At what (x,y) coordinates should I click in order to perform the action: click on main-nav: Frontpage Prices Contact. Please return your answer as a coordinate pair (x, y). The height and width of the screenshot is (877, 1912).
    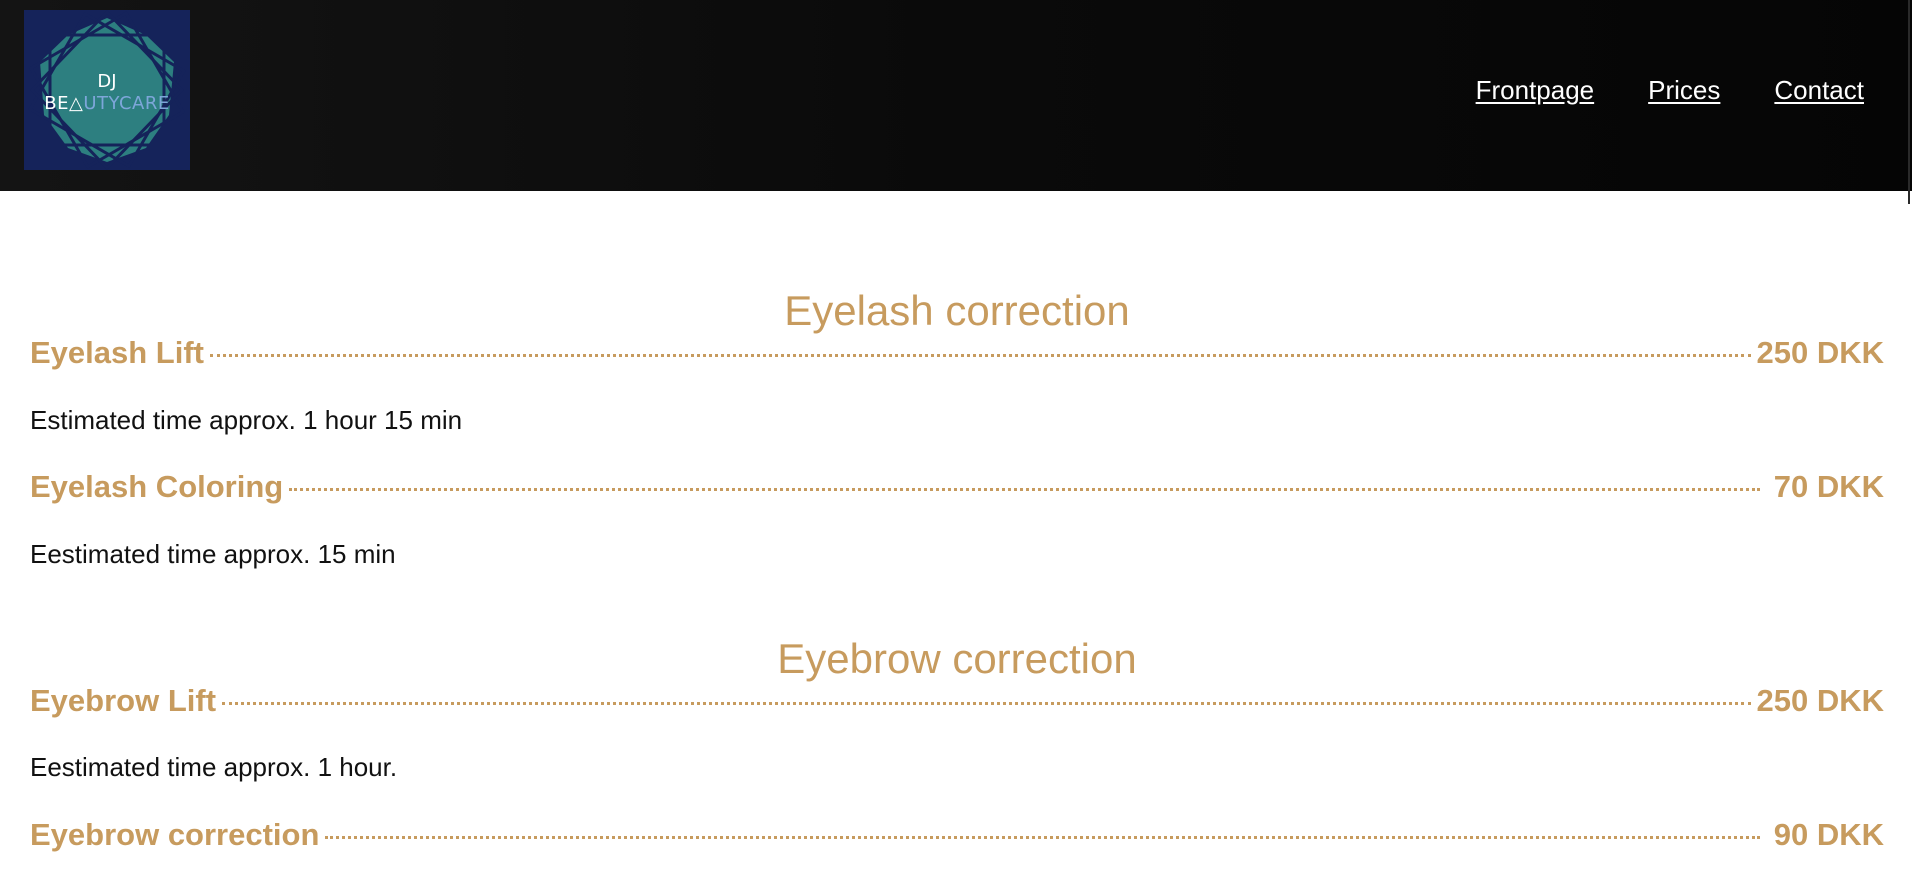
    Looking at the image, I should click on (1670, 90).